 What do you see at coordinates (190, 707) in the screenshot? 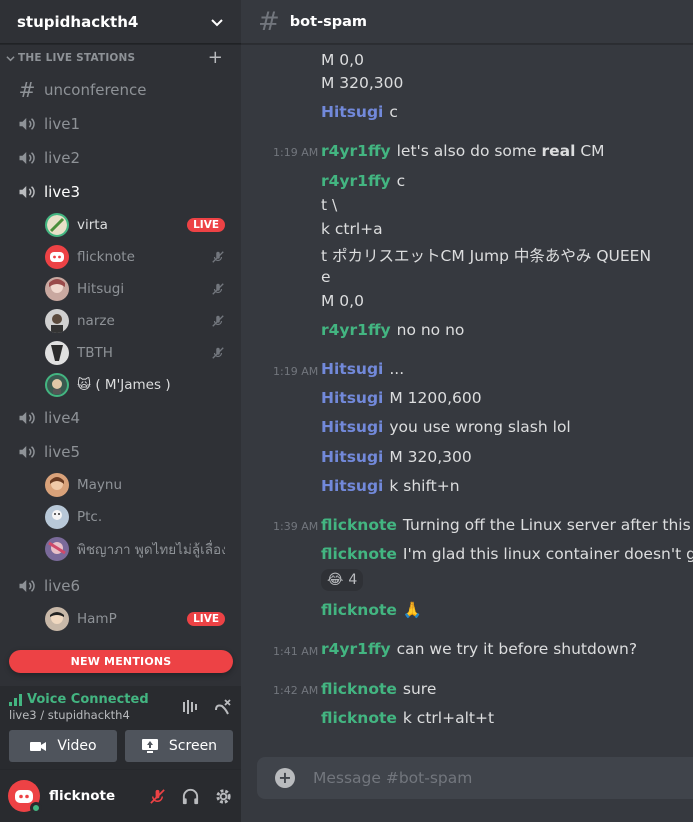
I see `noise-suppression-icon` at bounding box center [190, 707].